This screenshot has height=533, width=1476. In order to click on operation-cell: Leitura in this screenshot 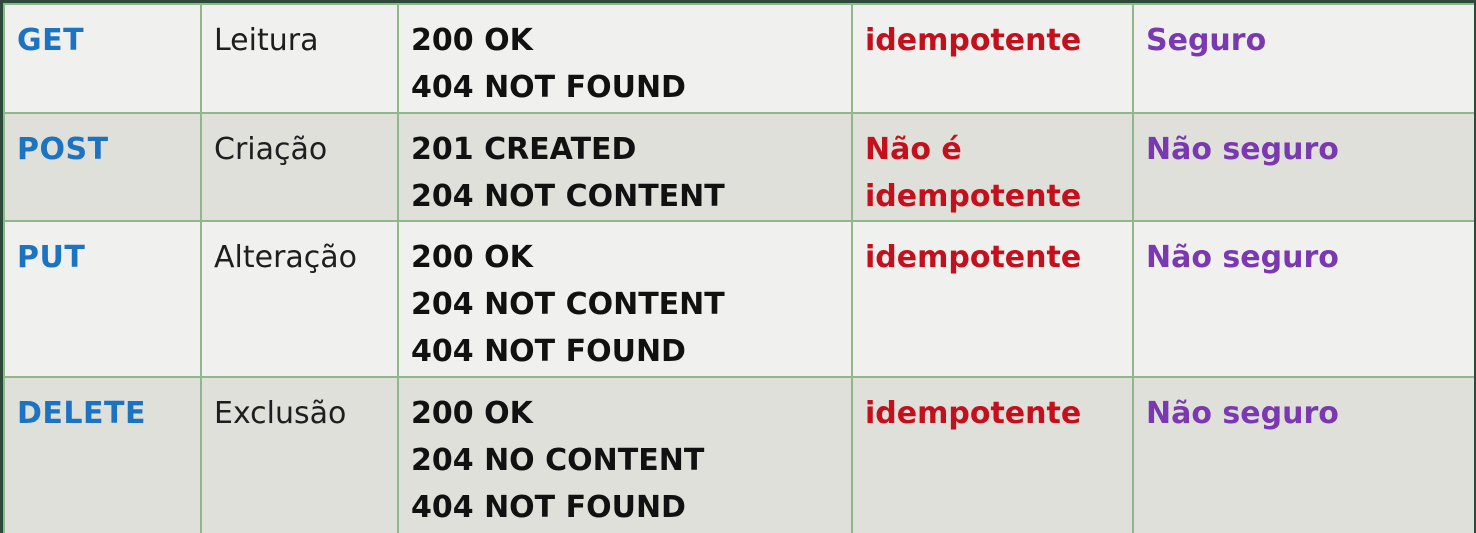, I will do `click(299, 58)`.